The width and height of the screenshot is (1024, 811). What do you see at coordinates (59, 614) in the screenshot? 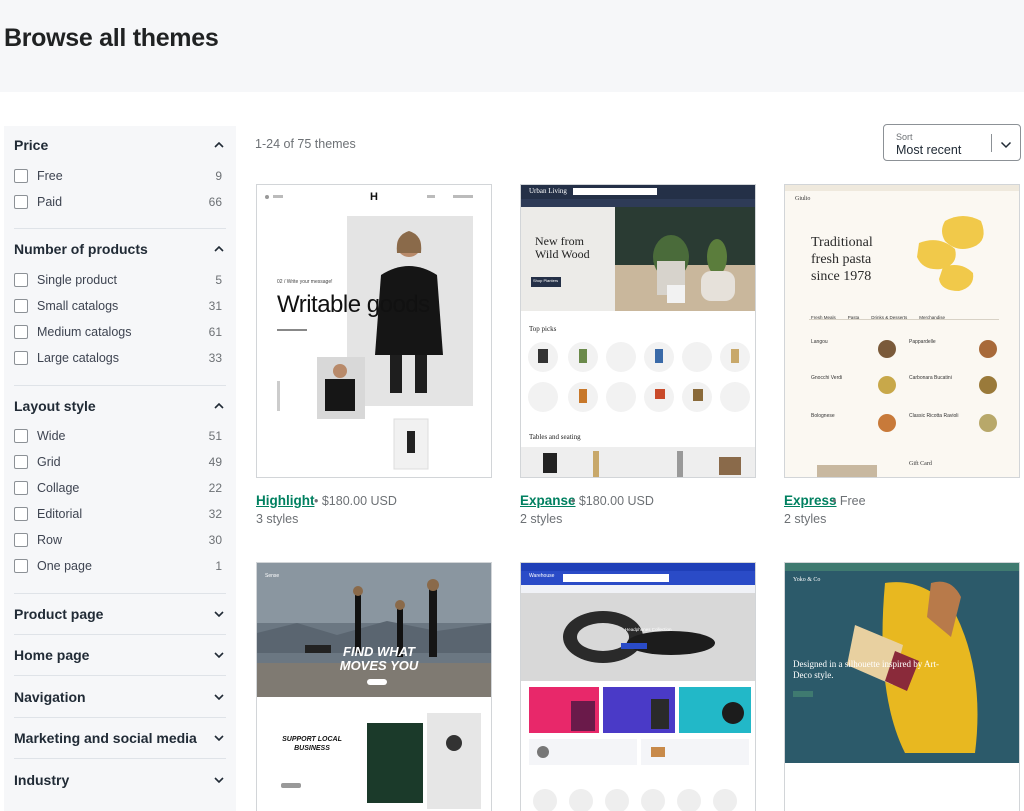
I see `filter-section-title: Product page` at bounding box center [59, 614].